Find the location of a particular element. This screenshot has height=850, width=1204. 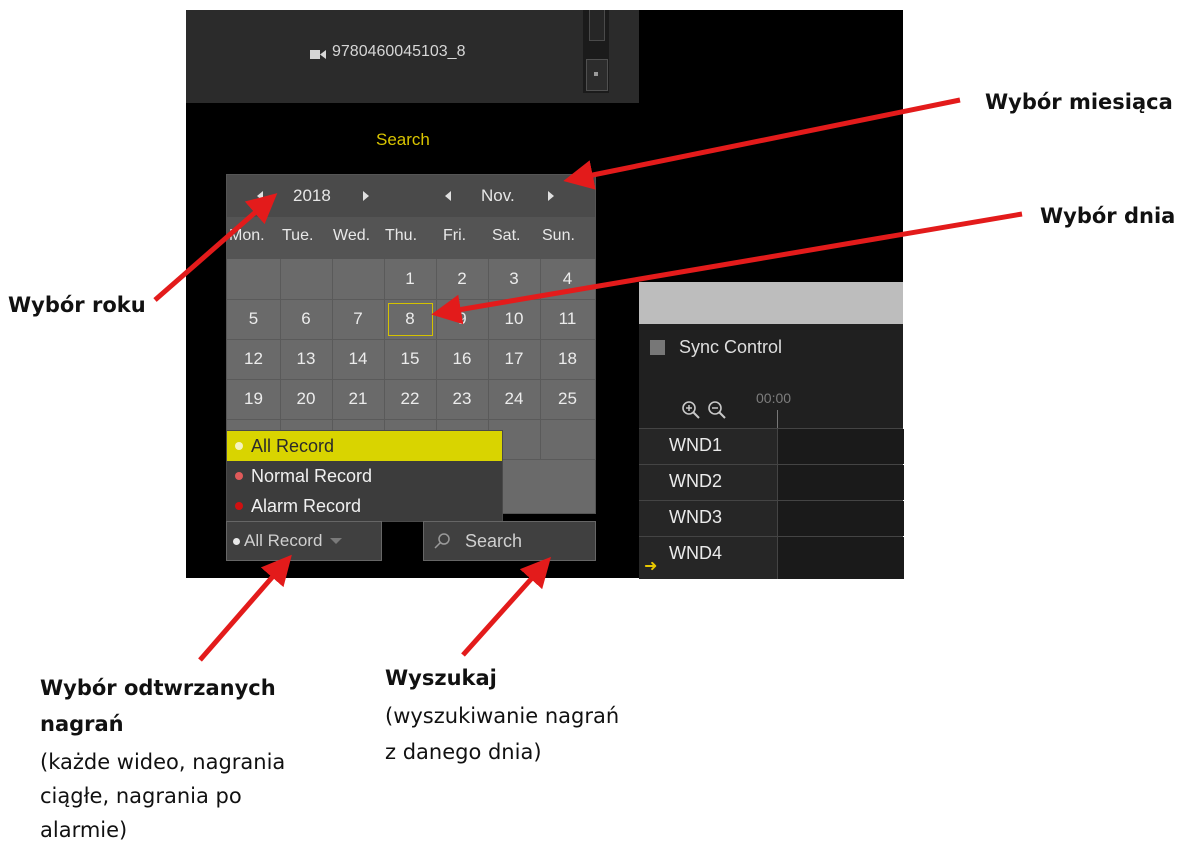

arrow-to-year is located at coordinates (215, 247).